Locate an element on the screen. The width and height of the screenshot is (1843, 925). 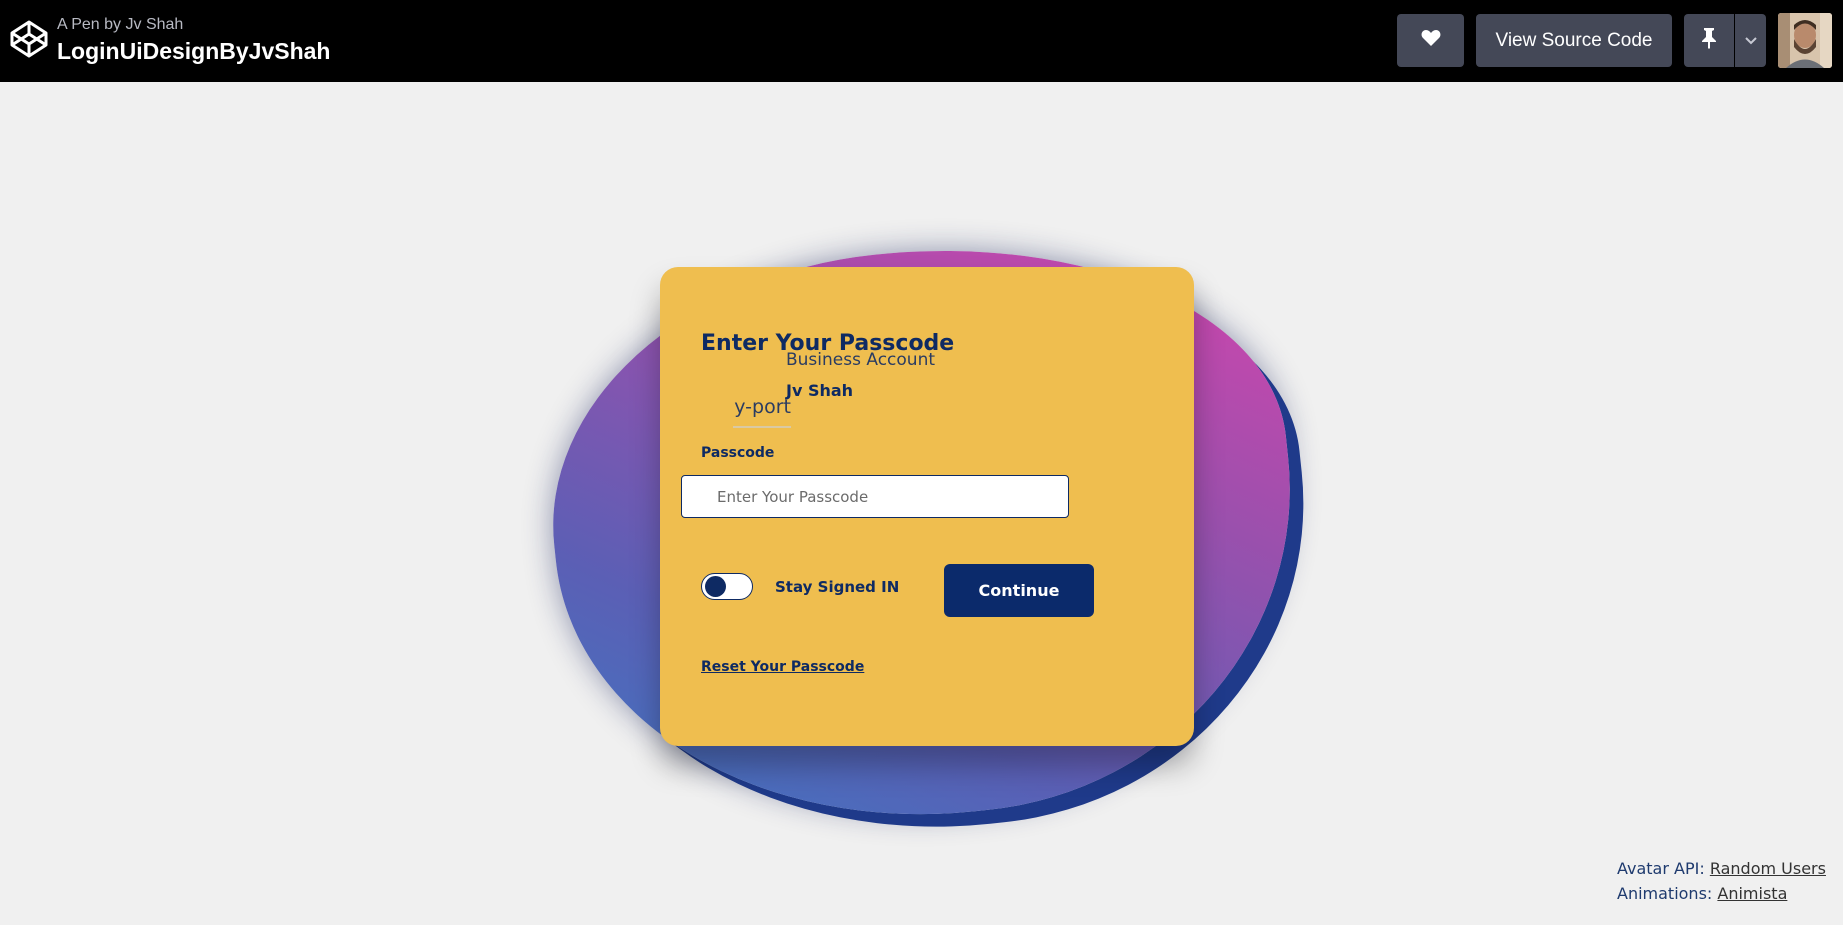
broken-avatar-image: ny-port is located at coordinates (762, 412).